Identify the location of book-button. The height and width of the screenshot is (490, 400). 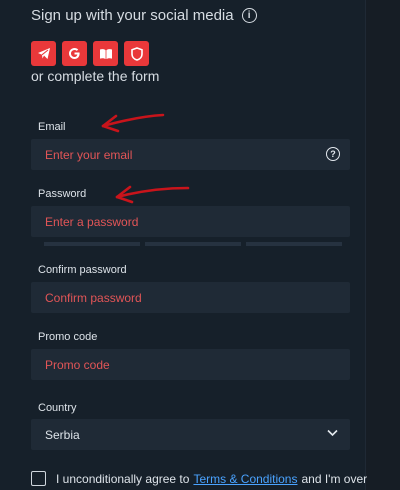
(105, 53).